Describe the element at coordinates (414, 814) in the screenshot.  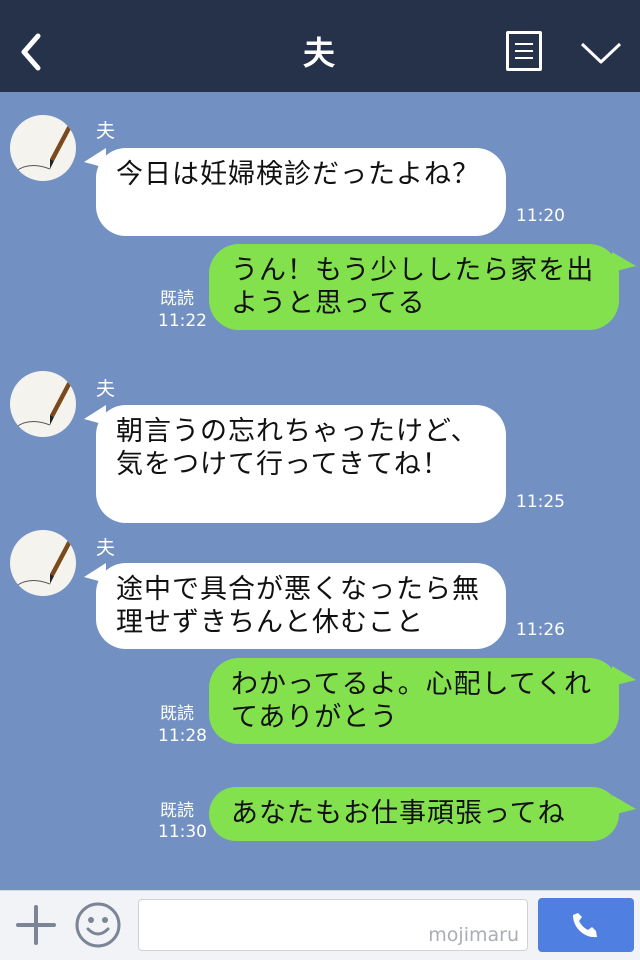
I see `message-bubble-outgoing: あなたもお仕事頑張ってね` at that location.